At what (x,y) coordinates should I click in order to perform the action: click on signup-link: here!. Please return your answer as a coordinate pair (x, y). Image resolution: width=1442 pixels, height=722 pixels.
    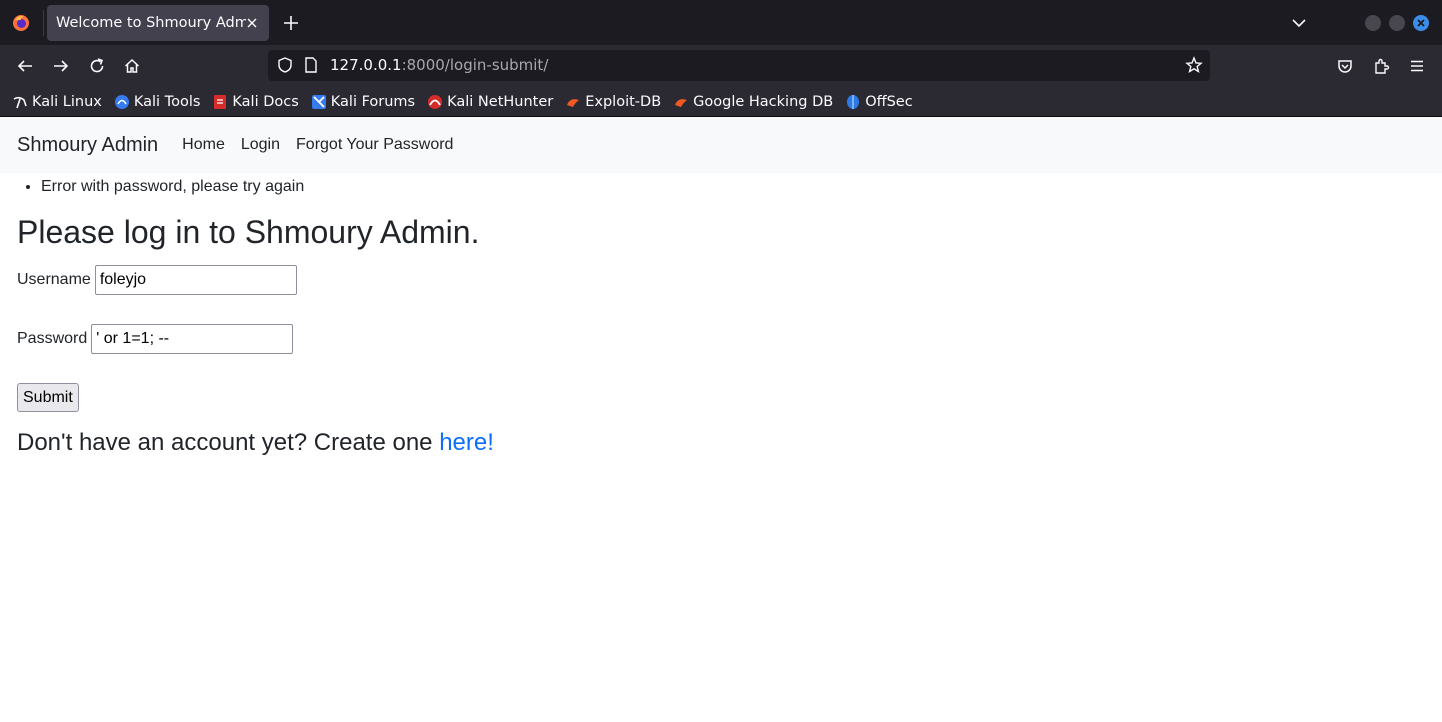
    Looking at the image, I should click on (466, 442).